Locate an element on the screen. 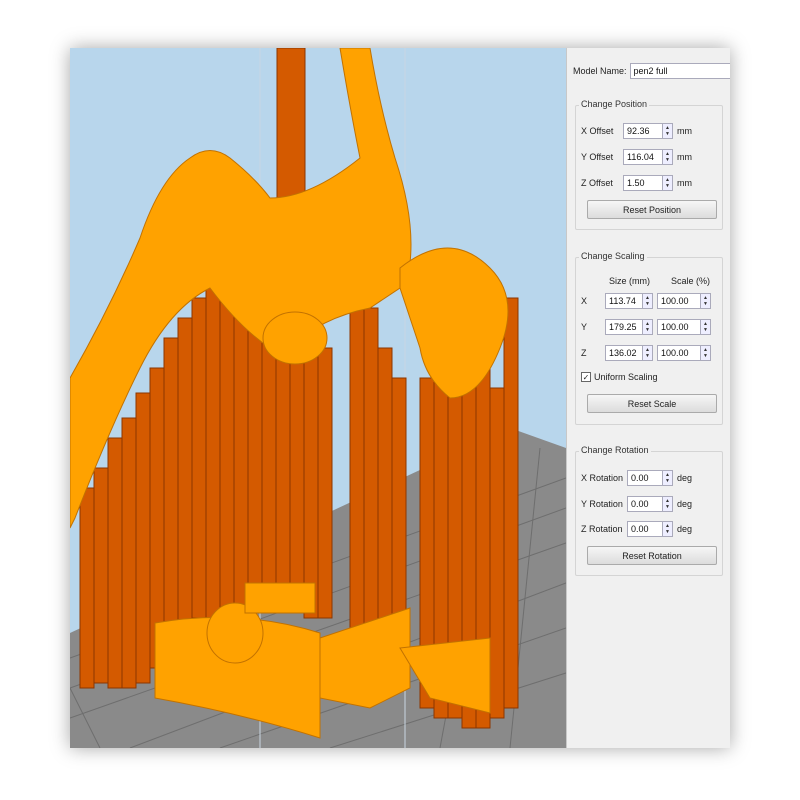 This screenshot has height=800, width=800. x-offset-label: X Offset is located at coordinates (597, 131).